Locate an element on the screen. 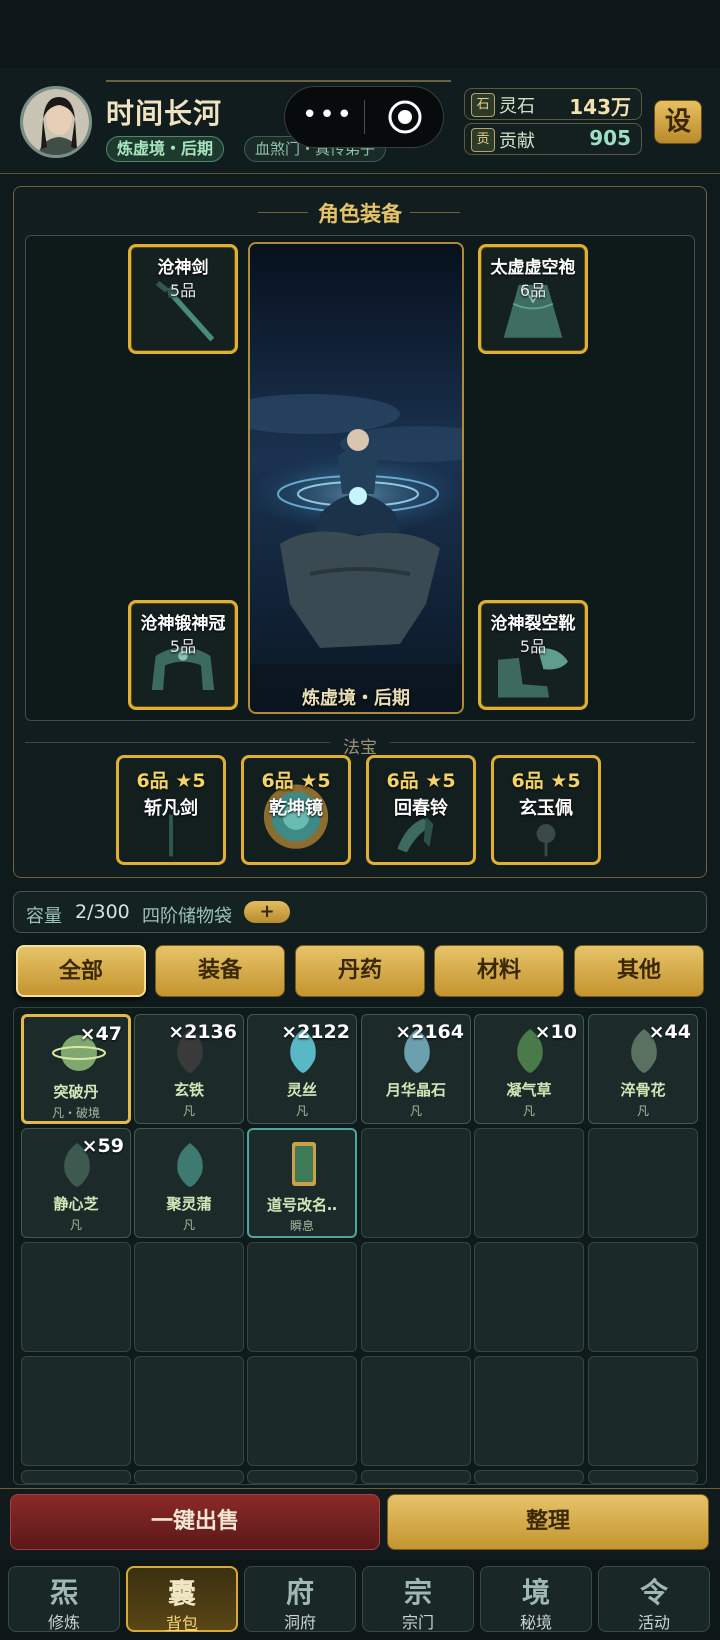 The image size is (720, 1640). inventory-item: ×47 突破丹 凡・破境 is located at coordinates (76, 1069).